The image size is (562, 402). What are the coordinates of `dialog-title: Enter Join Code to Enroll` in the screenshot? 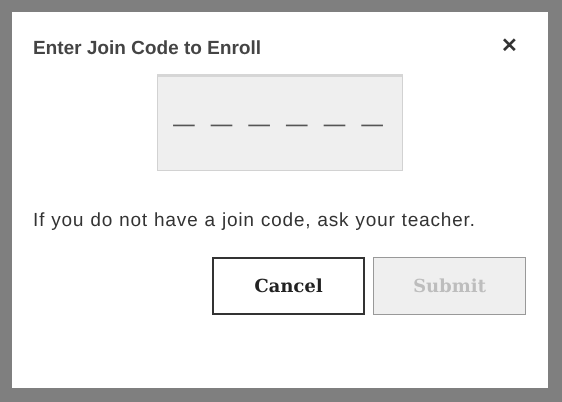 It's located at (147, 48).